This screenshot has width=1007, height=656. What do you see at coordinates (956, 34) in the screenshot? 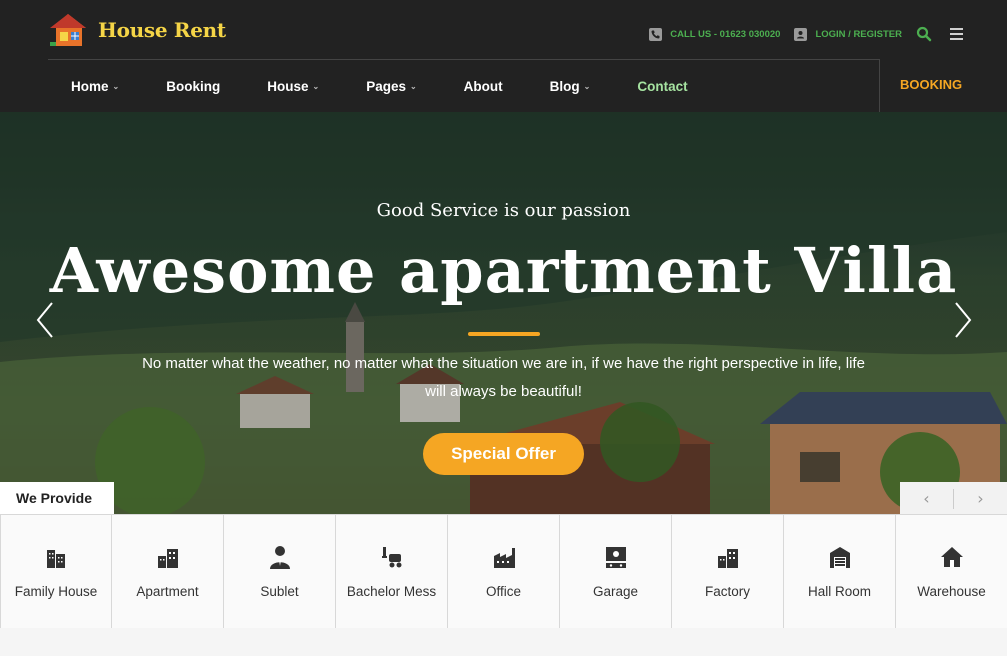
I see `hamburger-menu-icon` at bounding box center [956, 34].